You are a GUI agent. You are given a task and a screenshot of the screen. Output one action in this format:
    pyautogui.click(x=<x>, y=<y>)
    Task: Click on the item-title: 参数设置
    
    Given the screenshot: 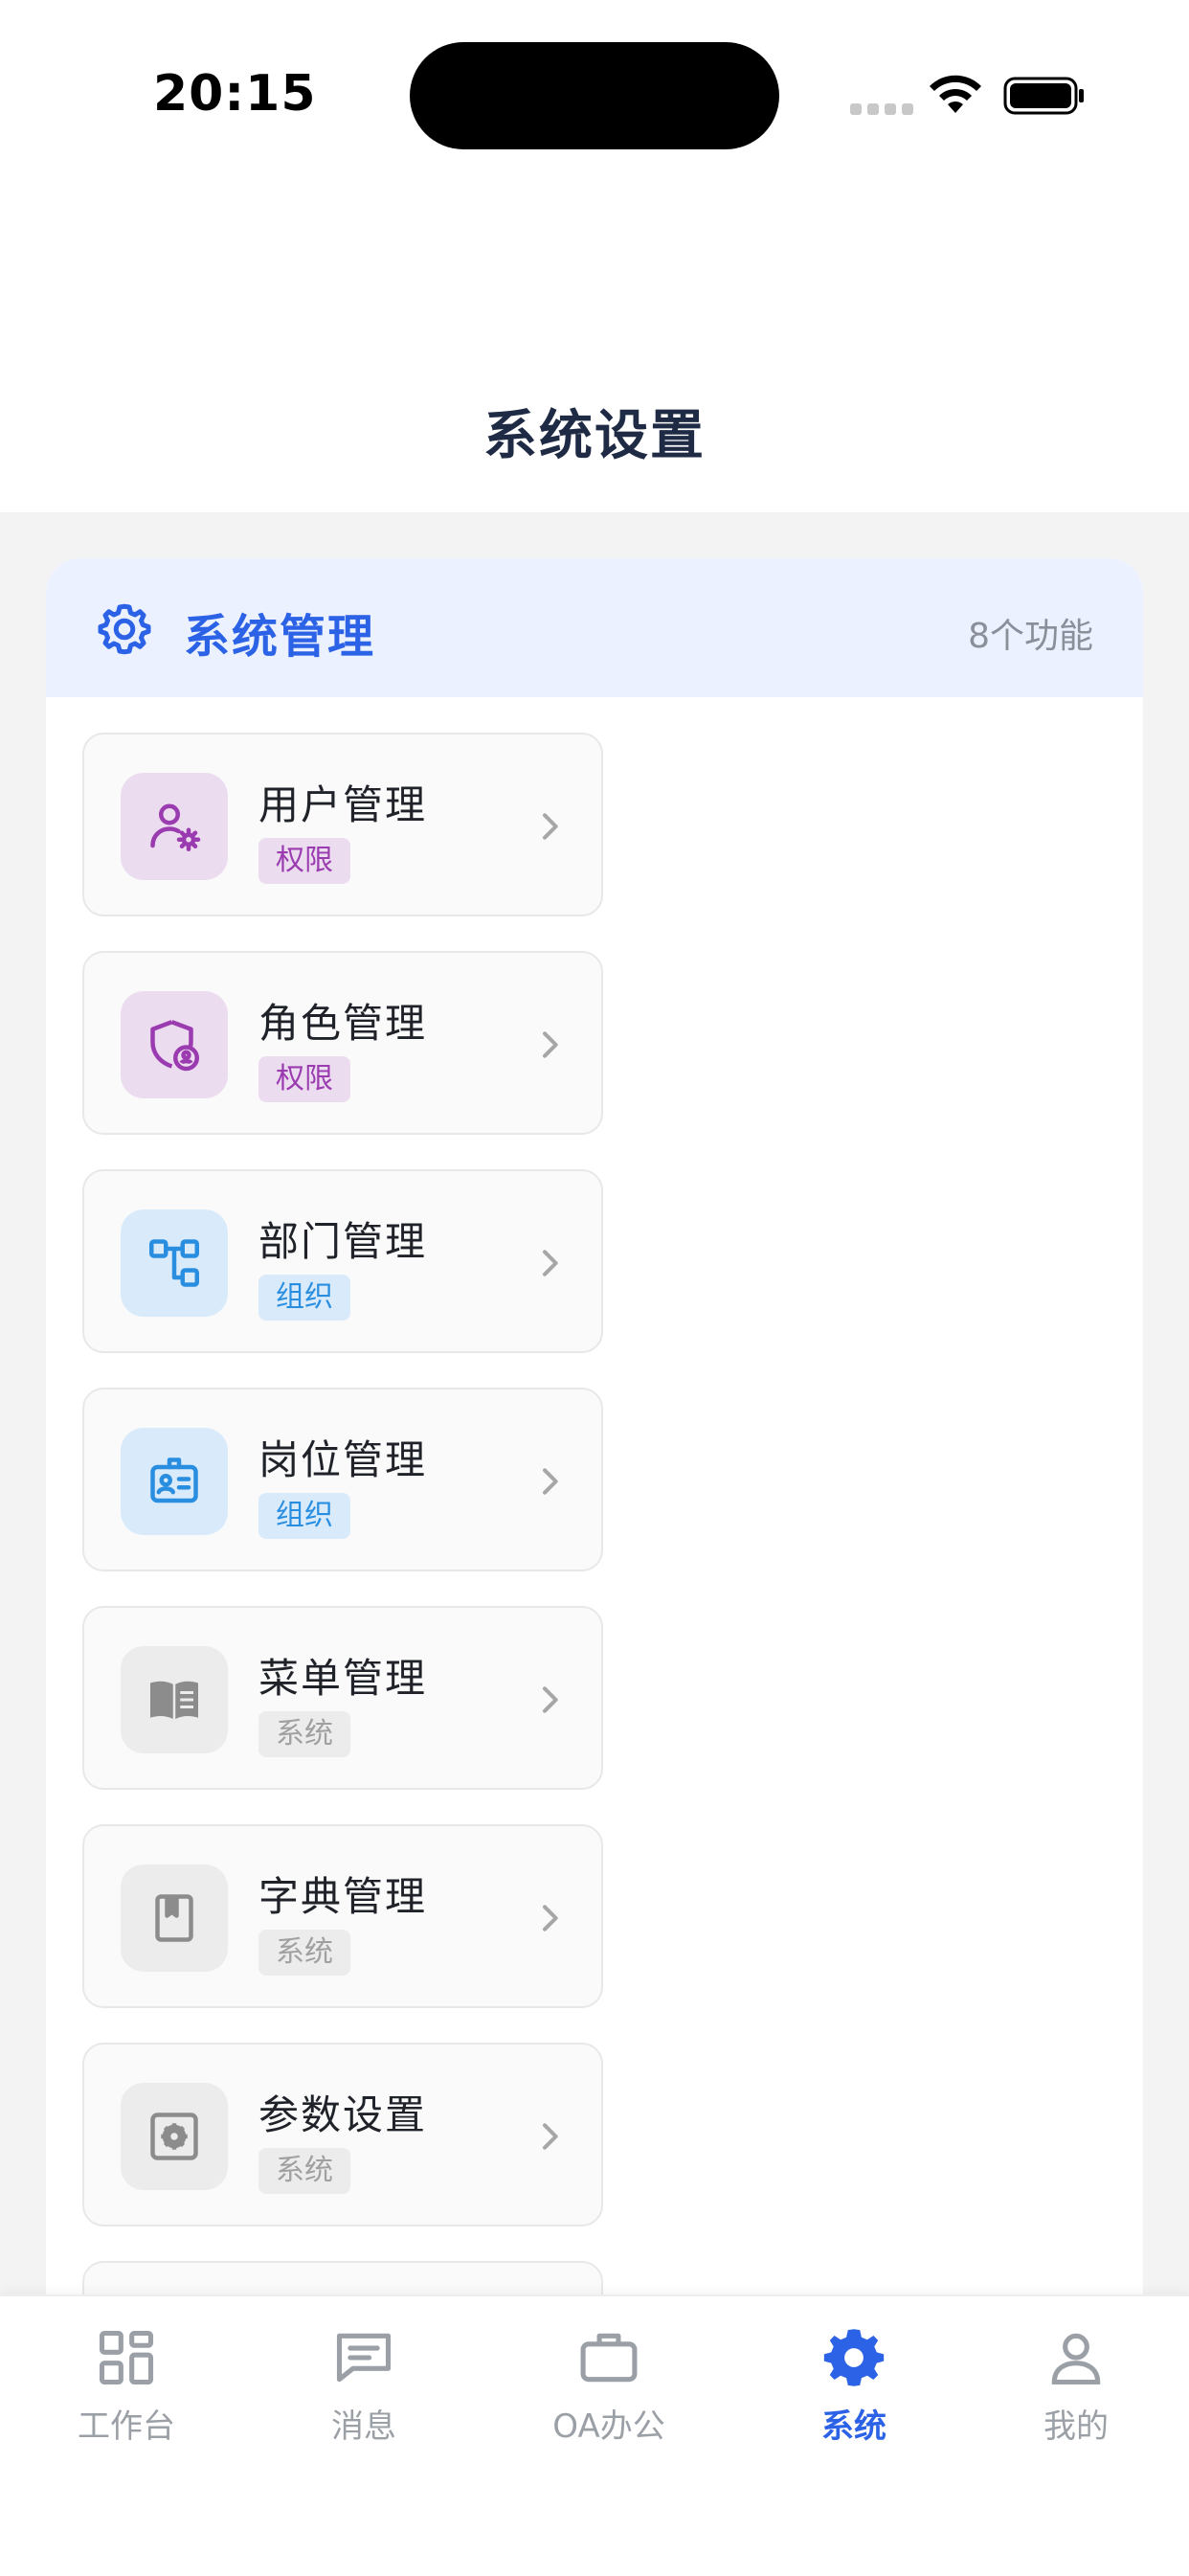 What is the action you would take?
    pyautogui.click(x=343, y=2114)
    